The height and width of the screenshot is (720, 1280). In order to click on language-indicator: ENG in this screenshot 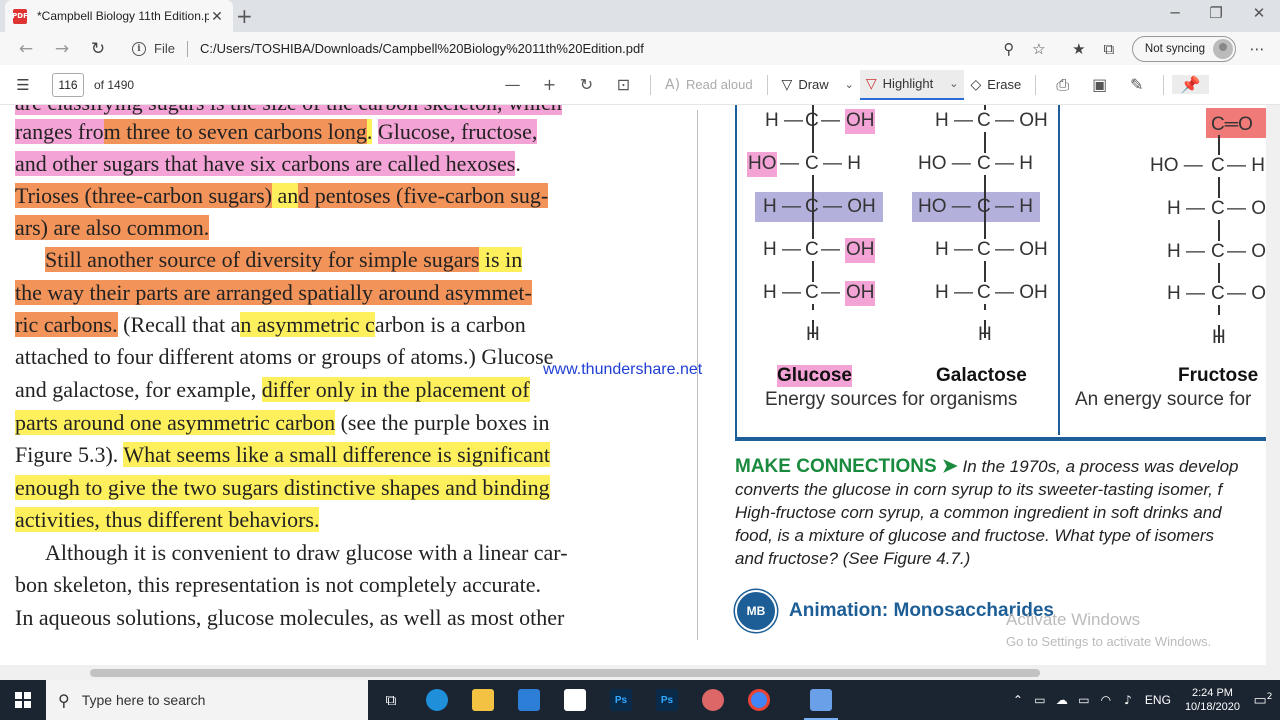, I will do `click(1158, 700)`.